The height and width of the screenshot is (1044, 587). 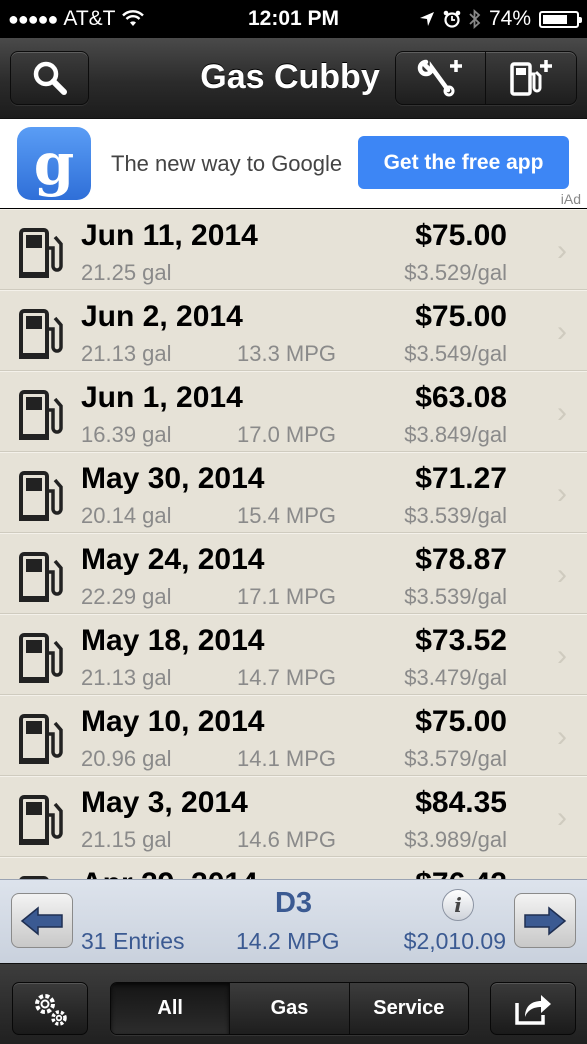 I want to click on battery-percent: 74%, so click(x=509, y=18).